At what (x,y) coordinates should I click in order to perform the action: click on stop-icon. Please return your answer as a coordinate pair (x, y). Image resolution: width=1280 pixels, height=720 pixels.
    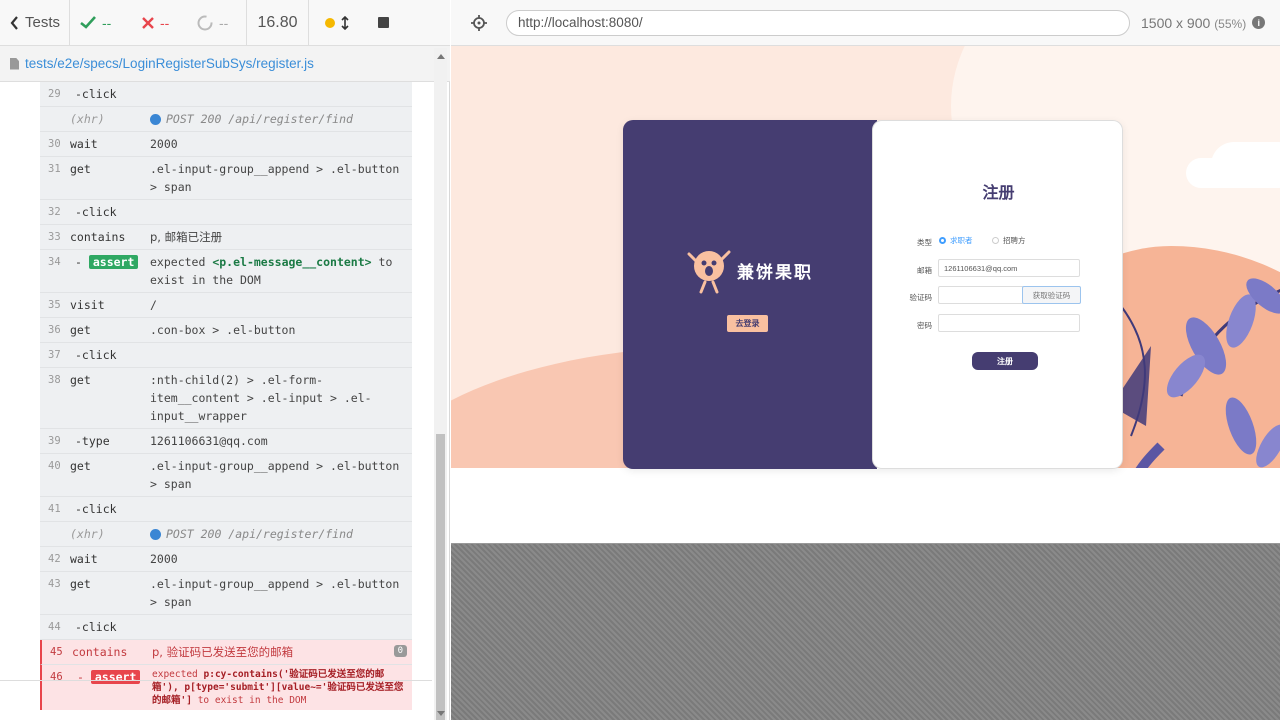
    Looking at the image, I should click on (383, 22).